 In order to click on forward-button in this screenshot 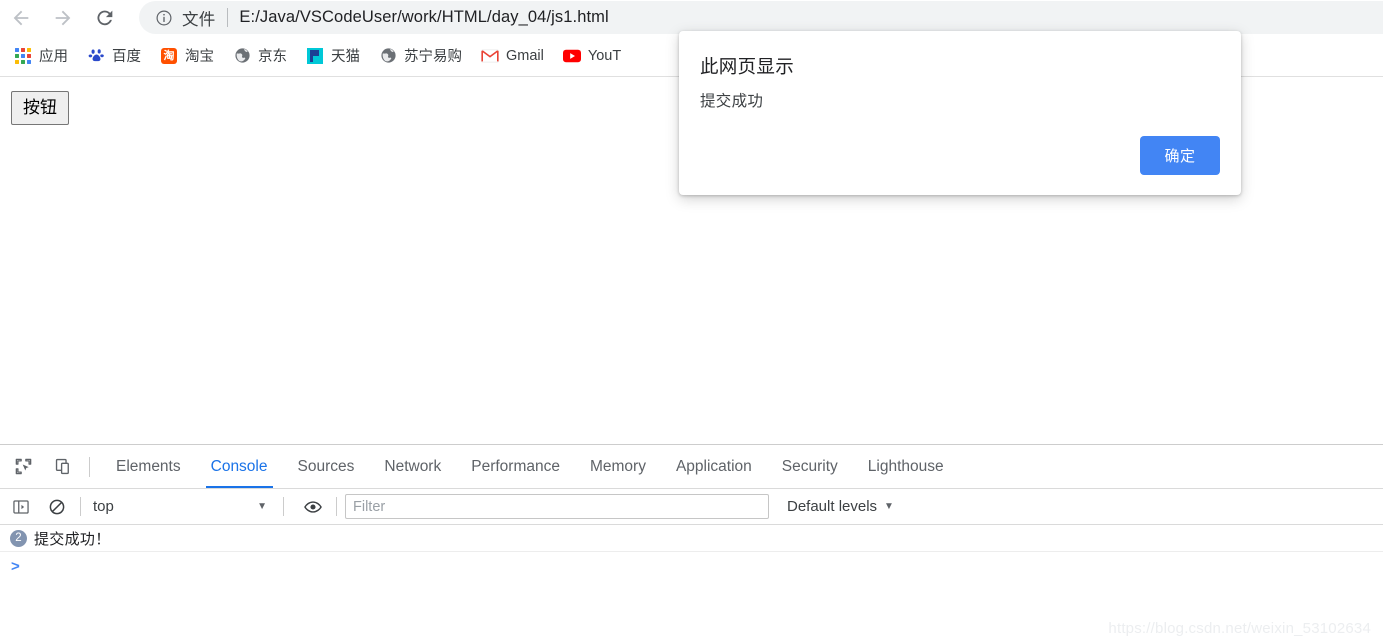, I will do `click(63, 17)`.